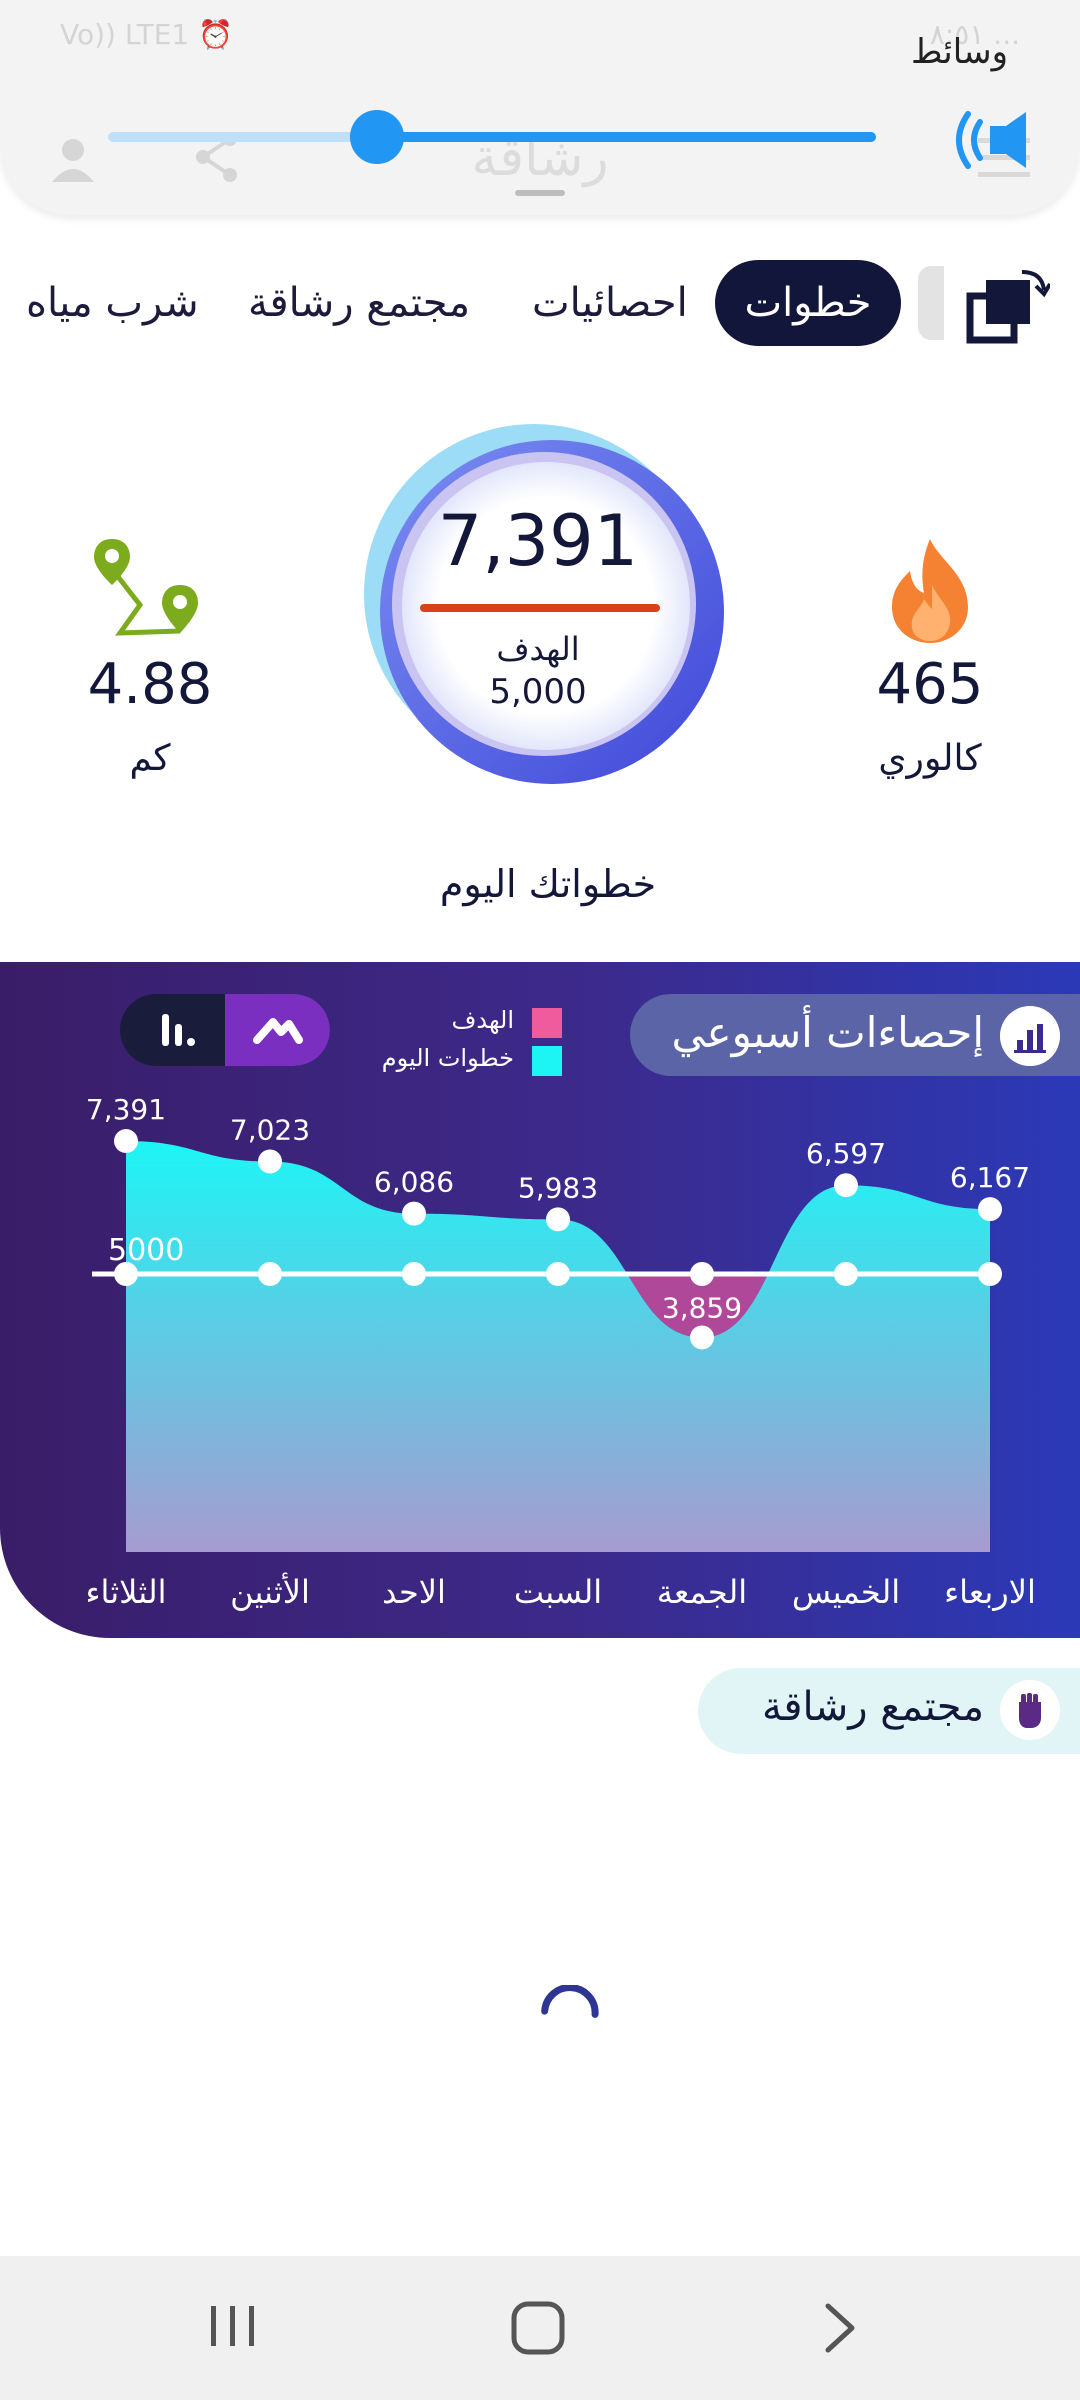  Describe the element at coordinates (112, 303) in the screenshot. I see `tab-water: شرب مياه` at that location.